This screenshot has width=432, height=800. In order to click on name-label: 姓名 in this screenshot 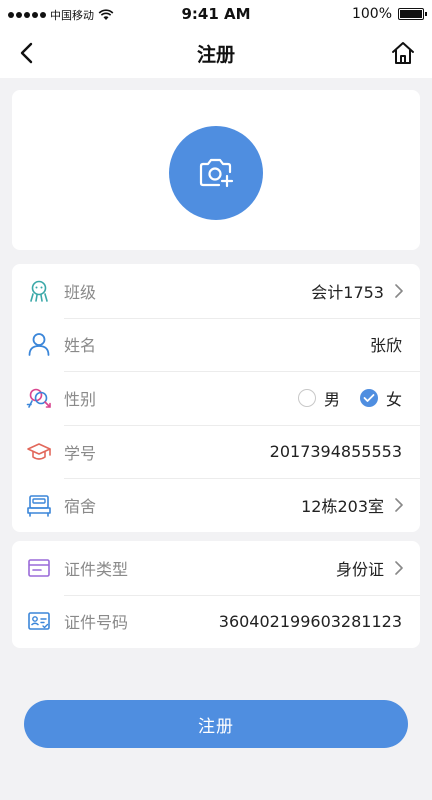, I will do `click(80, 346)`.